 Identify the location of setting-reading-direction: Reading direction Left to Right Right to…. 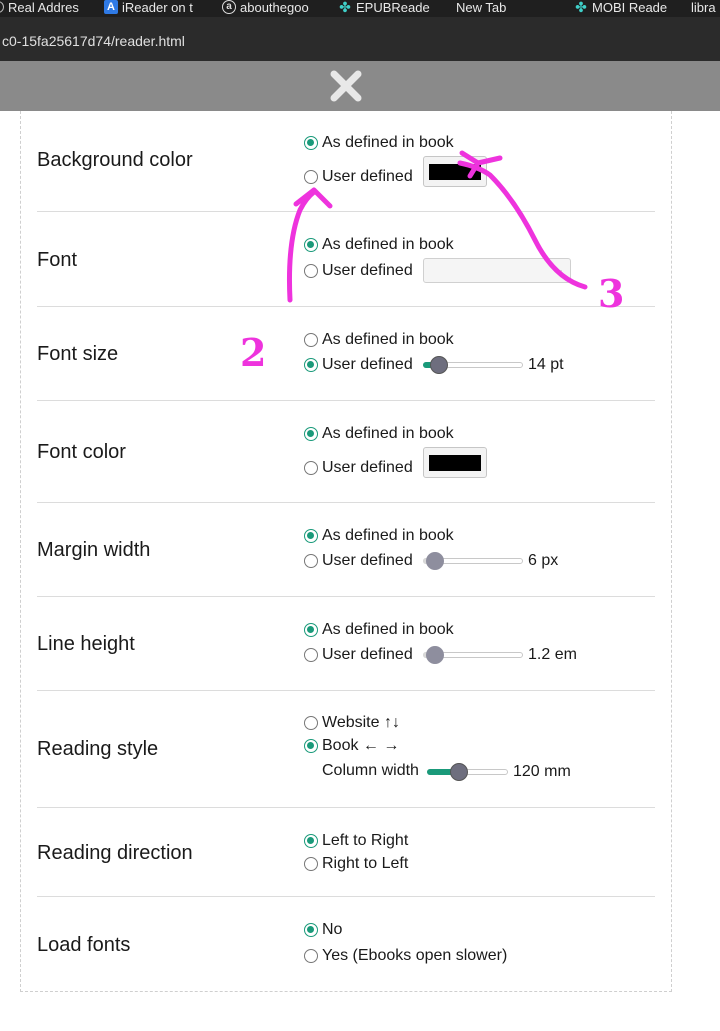
(346, 852).